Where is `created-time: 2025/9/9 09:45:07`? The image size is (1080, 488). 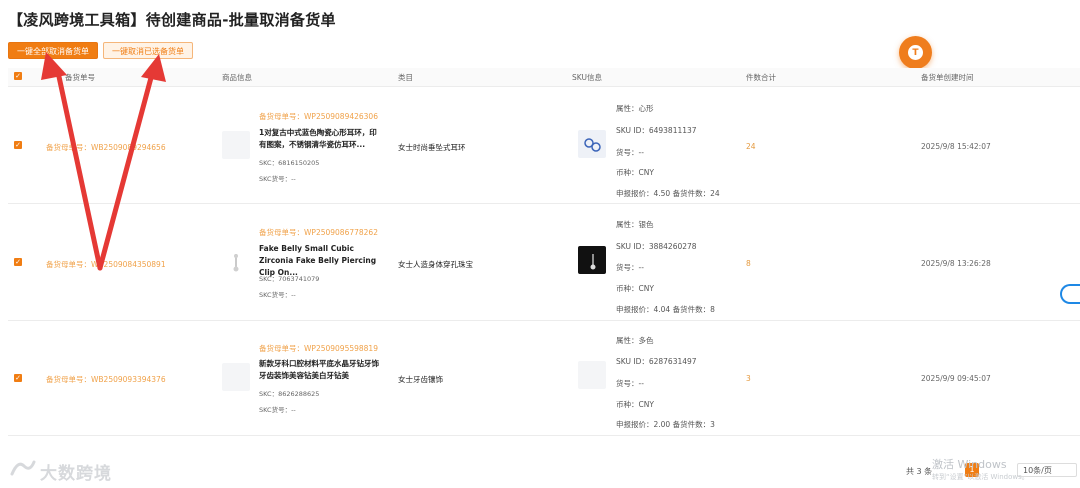
created-time: 2025/9/9 09:45:07 is located at coordinates (956, 378).